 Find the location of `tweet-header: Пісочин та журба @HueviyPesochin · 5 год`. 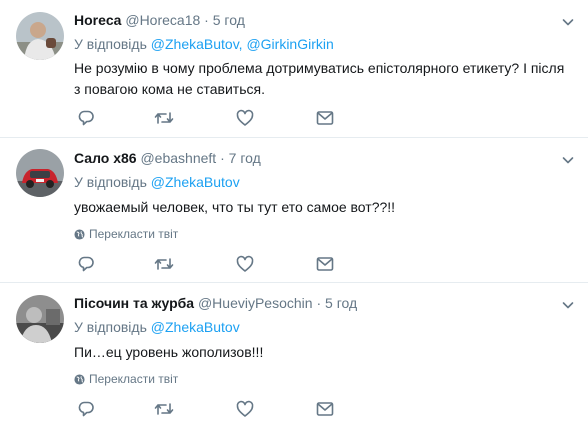

tweet-header: Пісочин та журба @HueviyPesochin · 5 год is located at coordinates (215, 303).